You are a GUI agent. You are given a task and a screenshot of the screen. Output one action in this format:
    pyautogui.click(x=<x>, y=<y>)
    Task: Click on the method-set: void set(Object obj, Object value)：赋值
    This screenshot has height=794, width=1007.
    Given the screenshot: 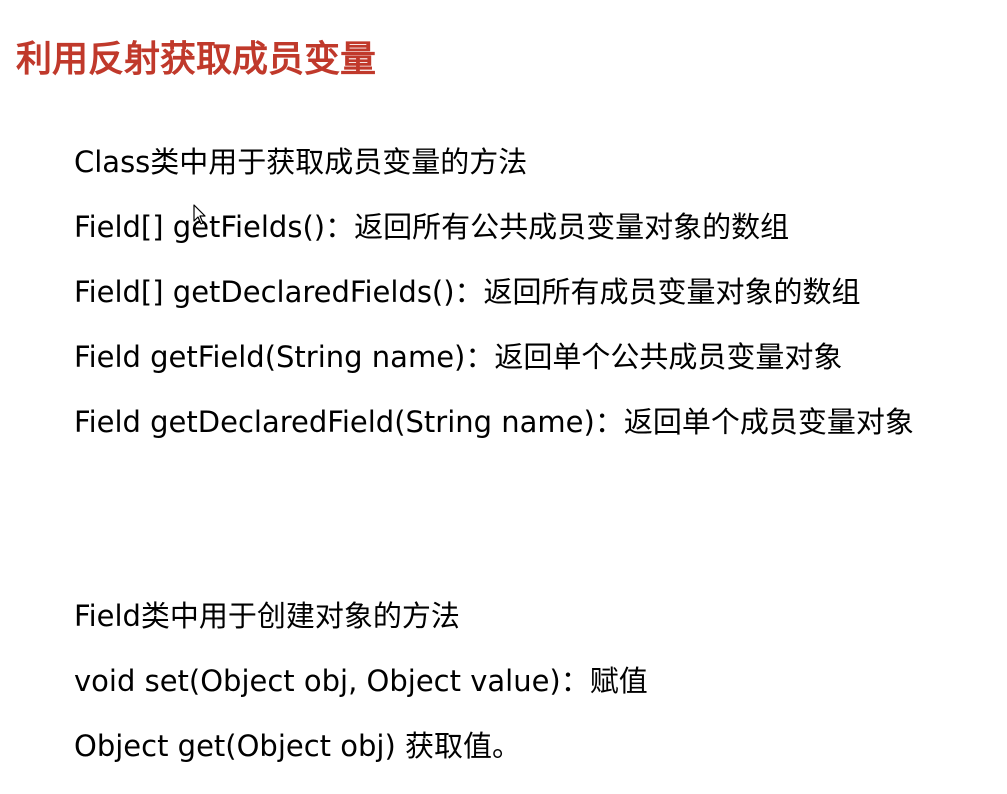 What is the action you would take?
    pyautogui.click(x=361, y=681)
    